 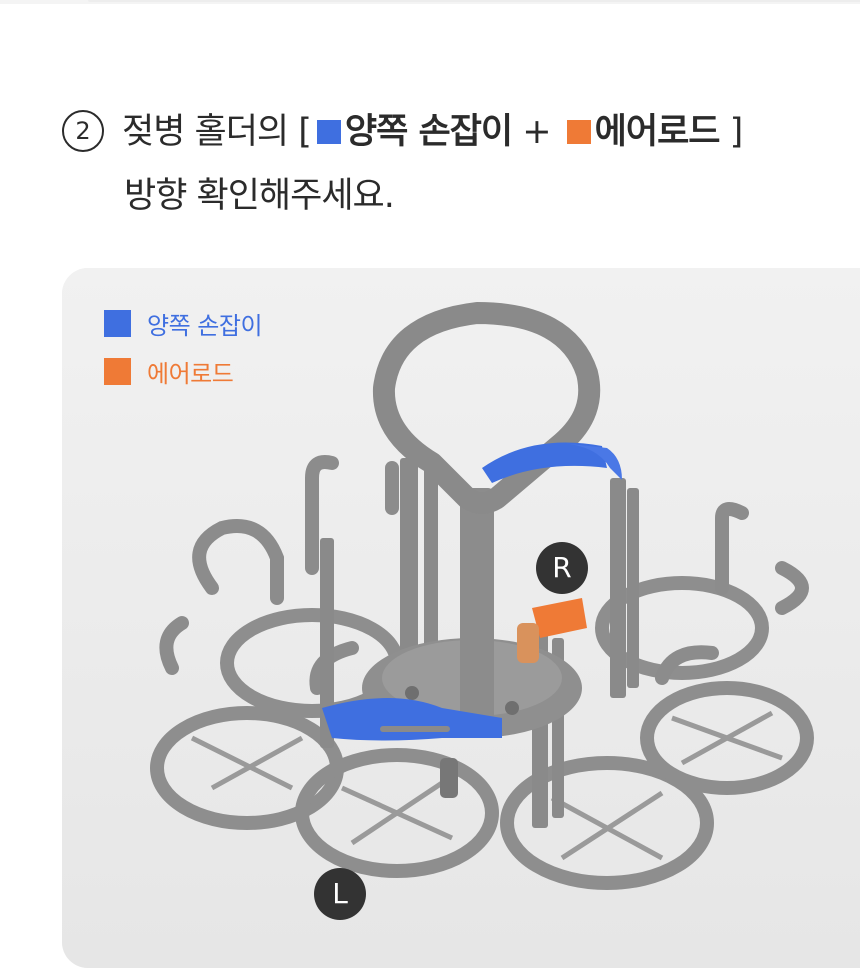 I want to click on instruction-plus: +, so click(x=536, y=132).